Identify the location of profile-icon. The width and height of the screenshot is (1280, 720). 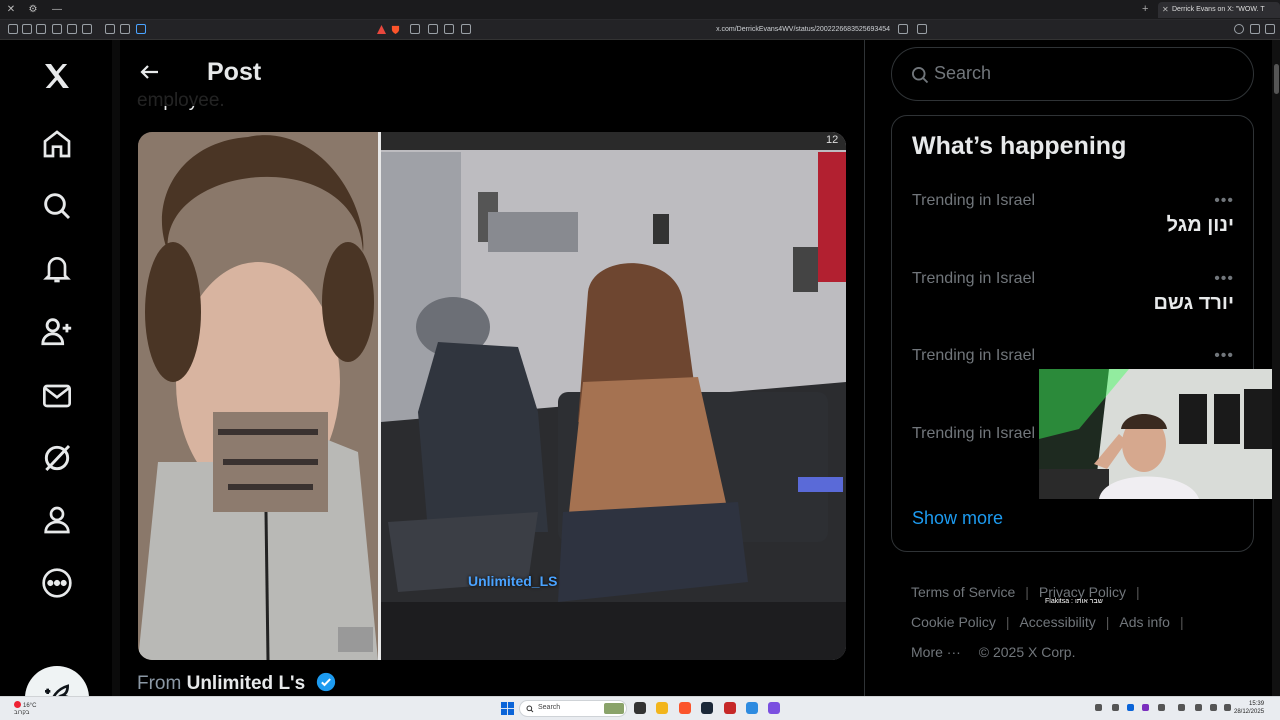
(57, 520).